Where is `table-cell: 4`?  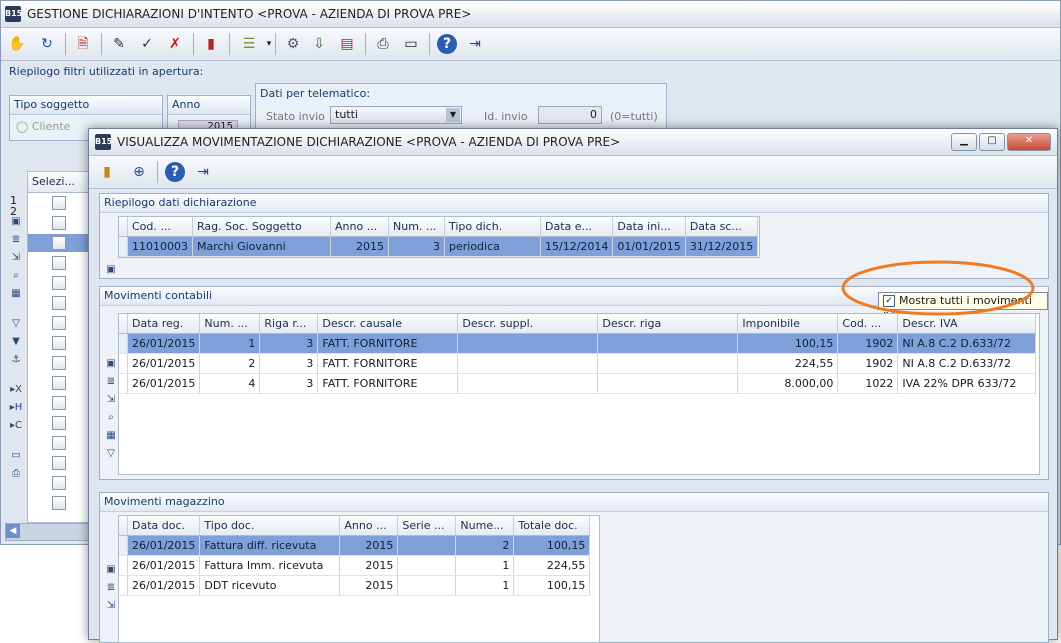
table-cell: 4 is located at coordinates (230, 383).